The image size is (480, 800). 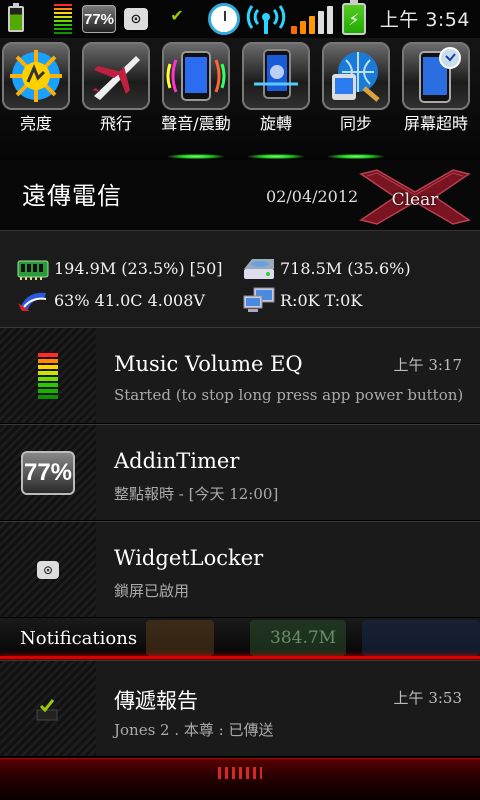 I want to click on airplane-icon, so click(x=116, y=76).